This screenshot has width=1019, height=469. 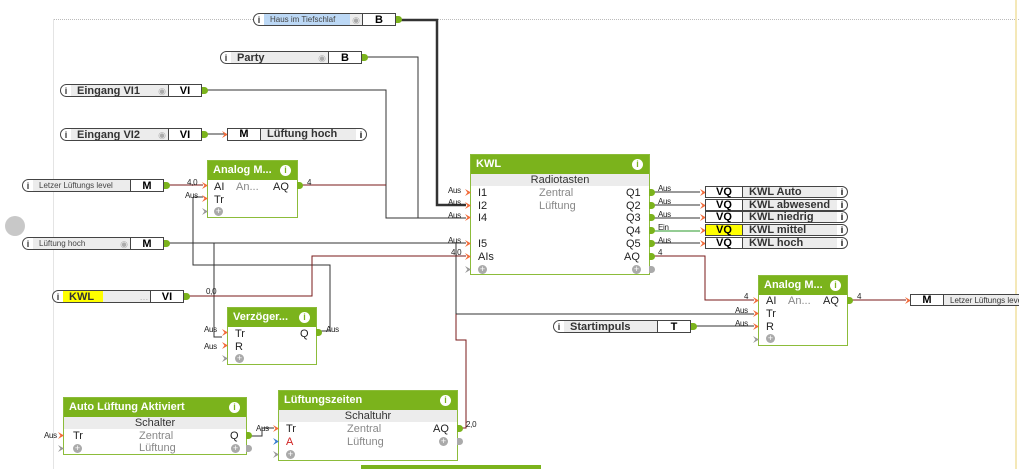 What do you see at coordinates (776, 230) in the screenshot?
I see `output-kwl-mittel: VQ KWL mittel i` at bounding box center [776, 230].